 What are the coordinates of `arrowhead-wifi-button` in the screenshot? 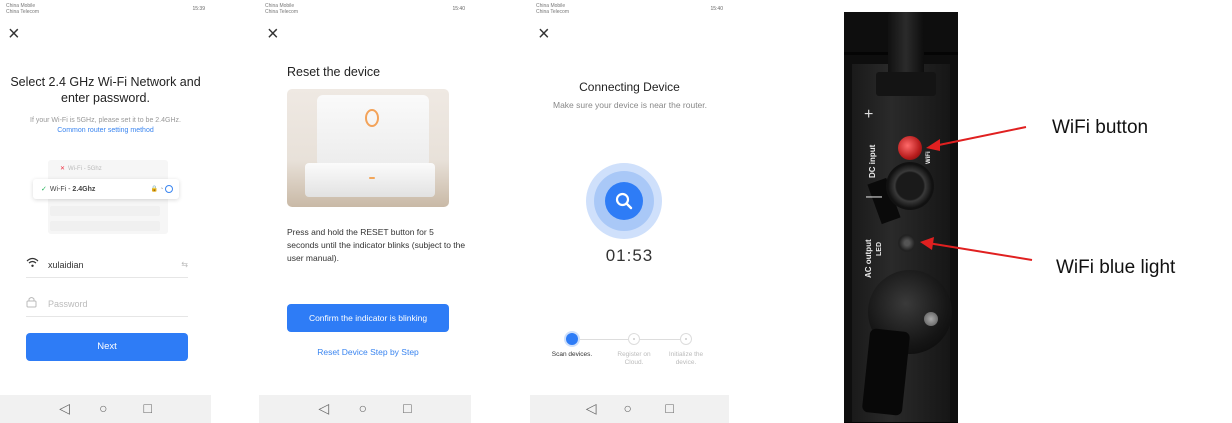 It's located at (933, 145).